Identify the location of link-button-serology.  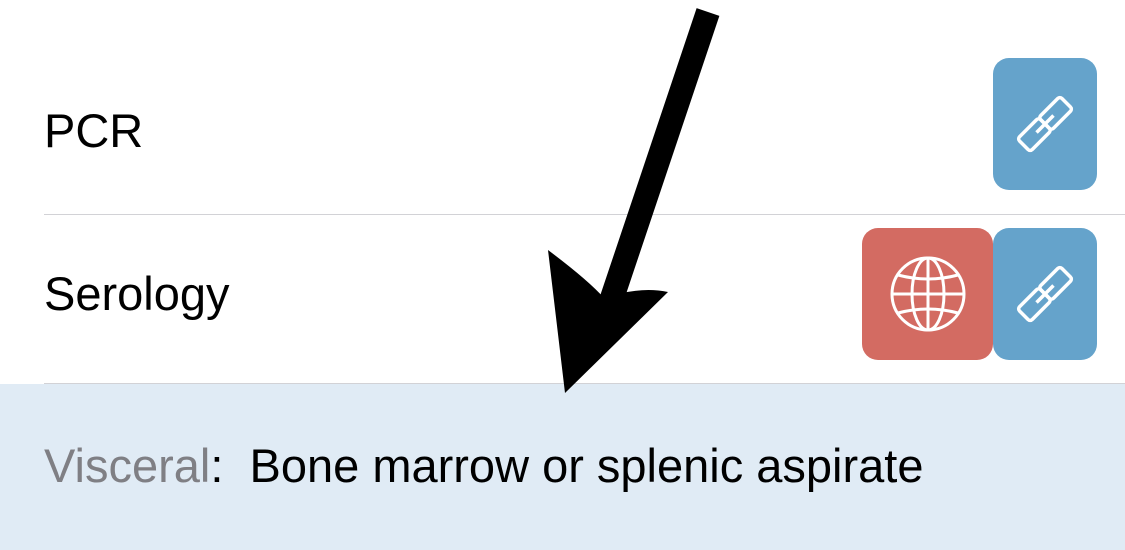
(1045, 294).